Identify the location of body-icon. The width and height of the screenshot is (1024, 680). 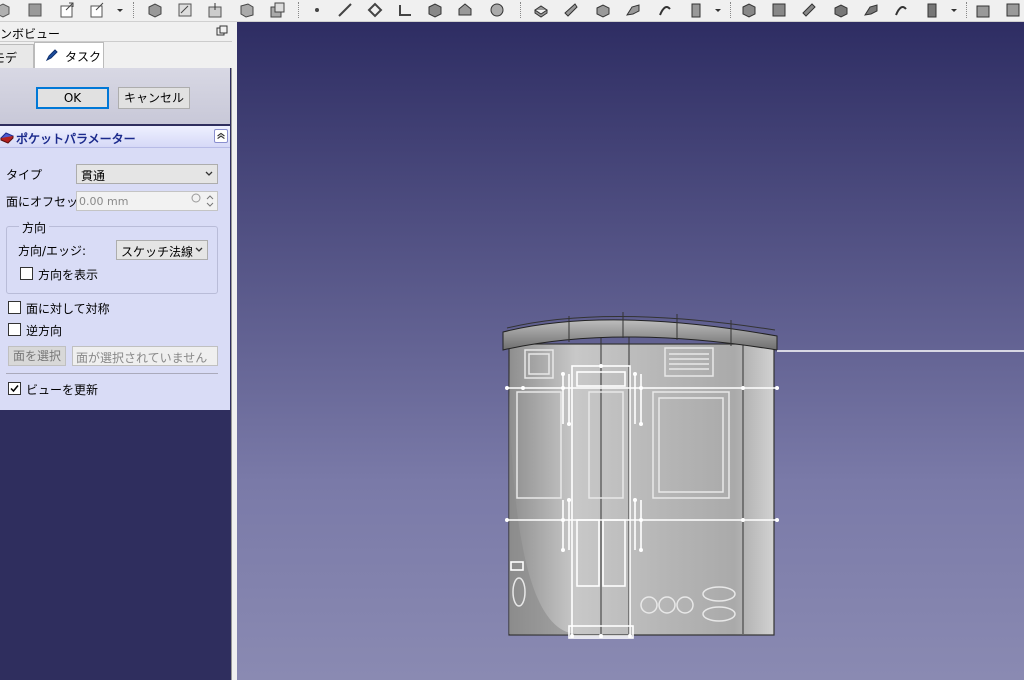
(155, 10).